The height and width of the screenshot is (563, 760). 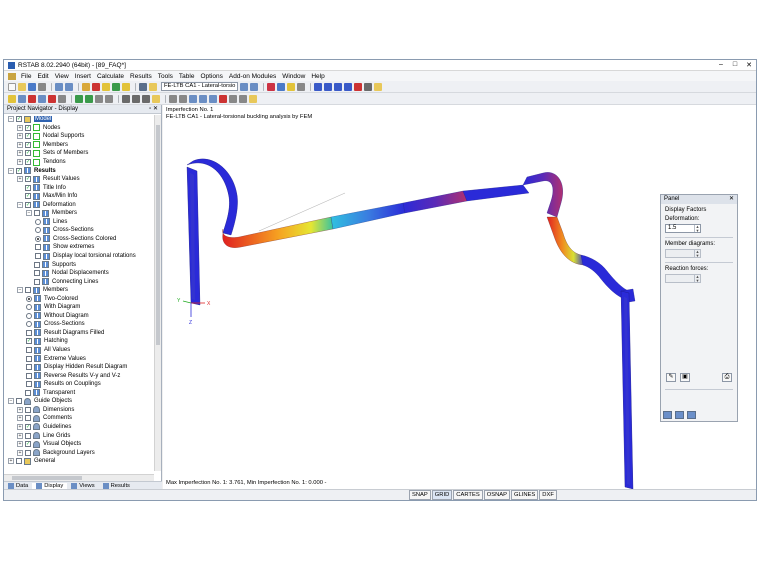 What do you see at coordinates (318, 86) in the screenshot?
I see `view-iso-icon` at bounding box center [318, 86].